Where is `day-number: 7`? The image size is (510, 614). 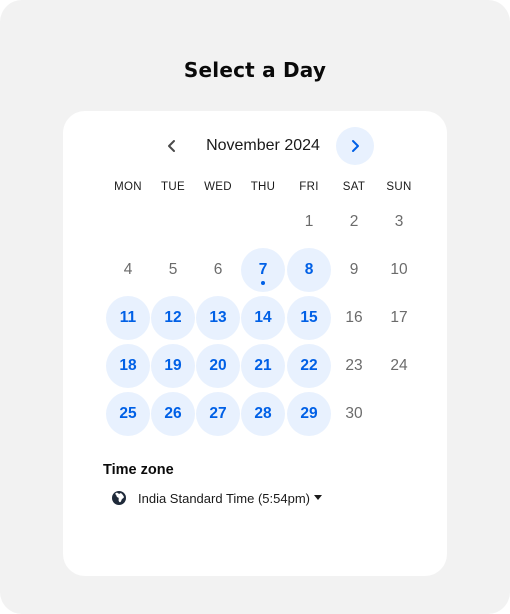
day-number: 7 is located at coordinates (263, 269).